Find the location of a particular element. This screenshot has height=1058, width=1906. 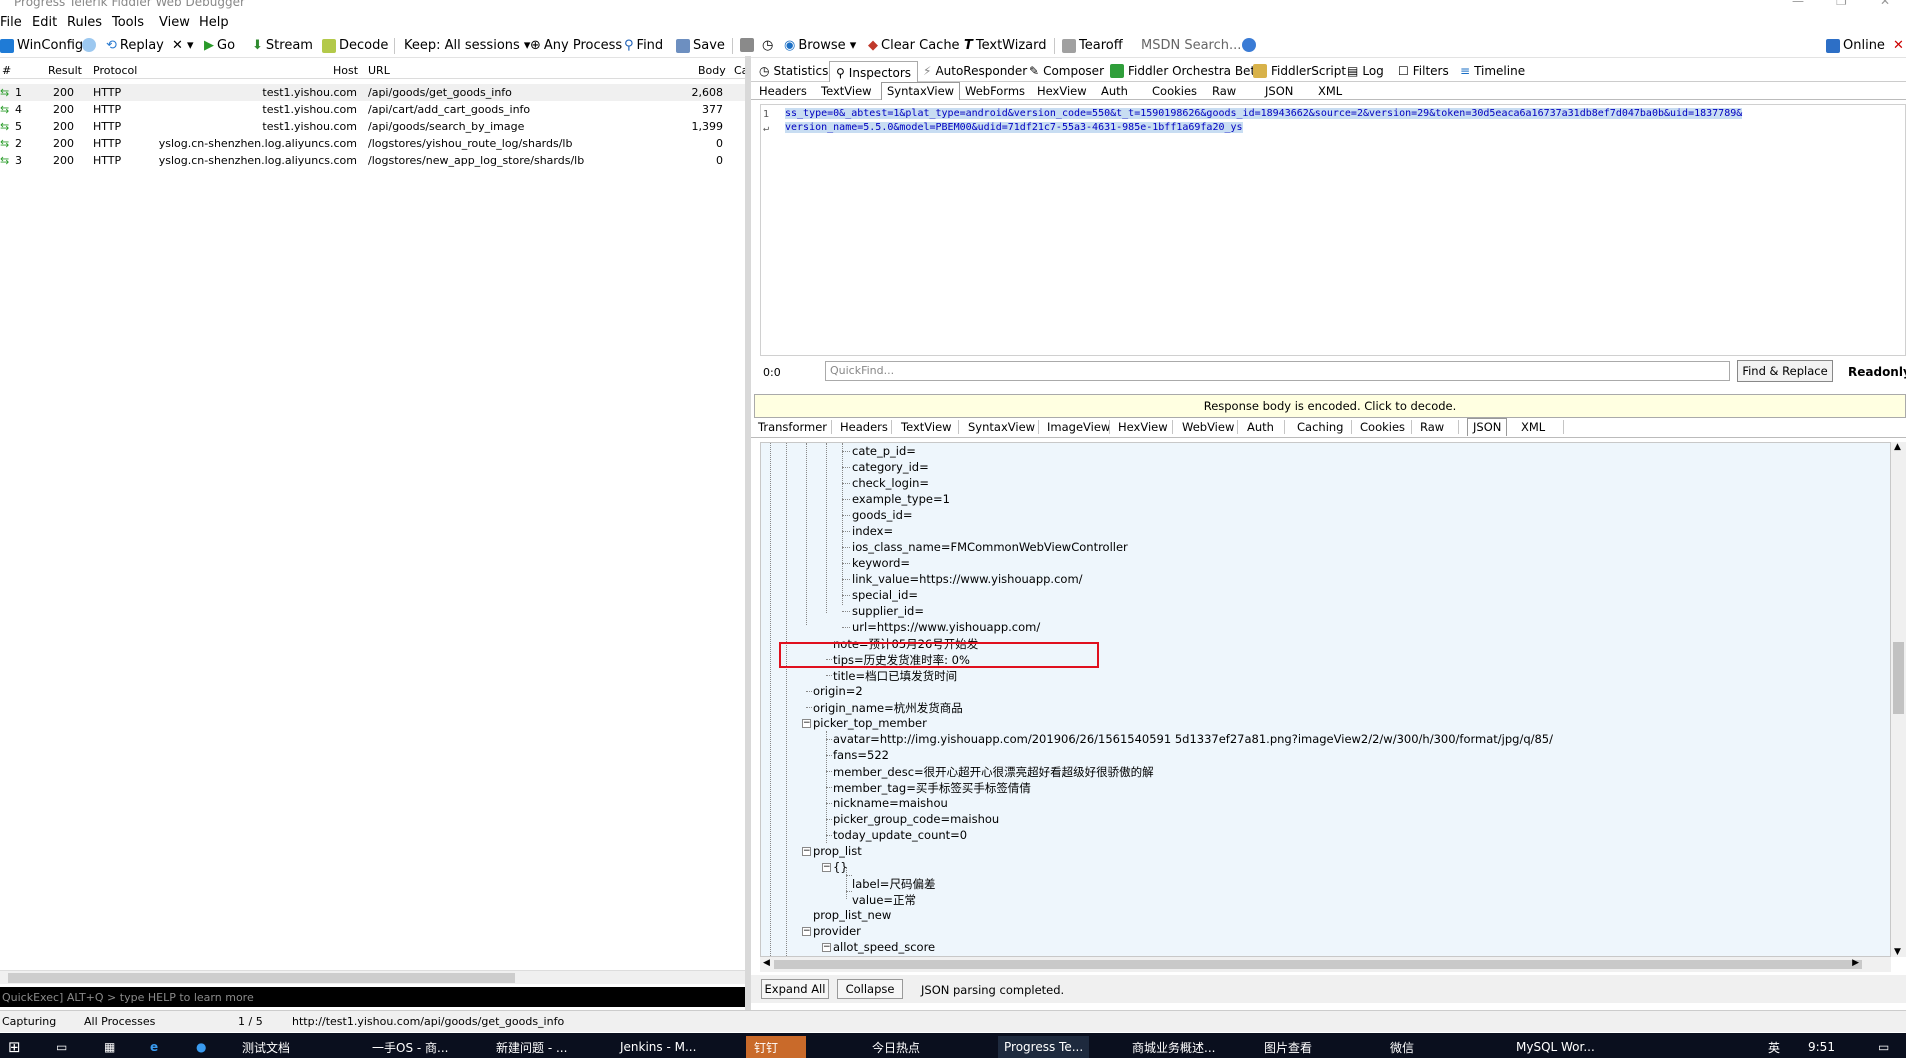

scroll-down-icon: ▼ is located at coordinates (1897, 952).